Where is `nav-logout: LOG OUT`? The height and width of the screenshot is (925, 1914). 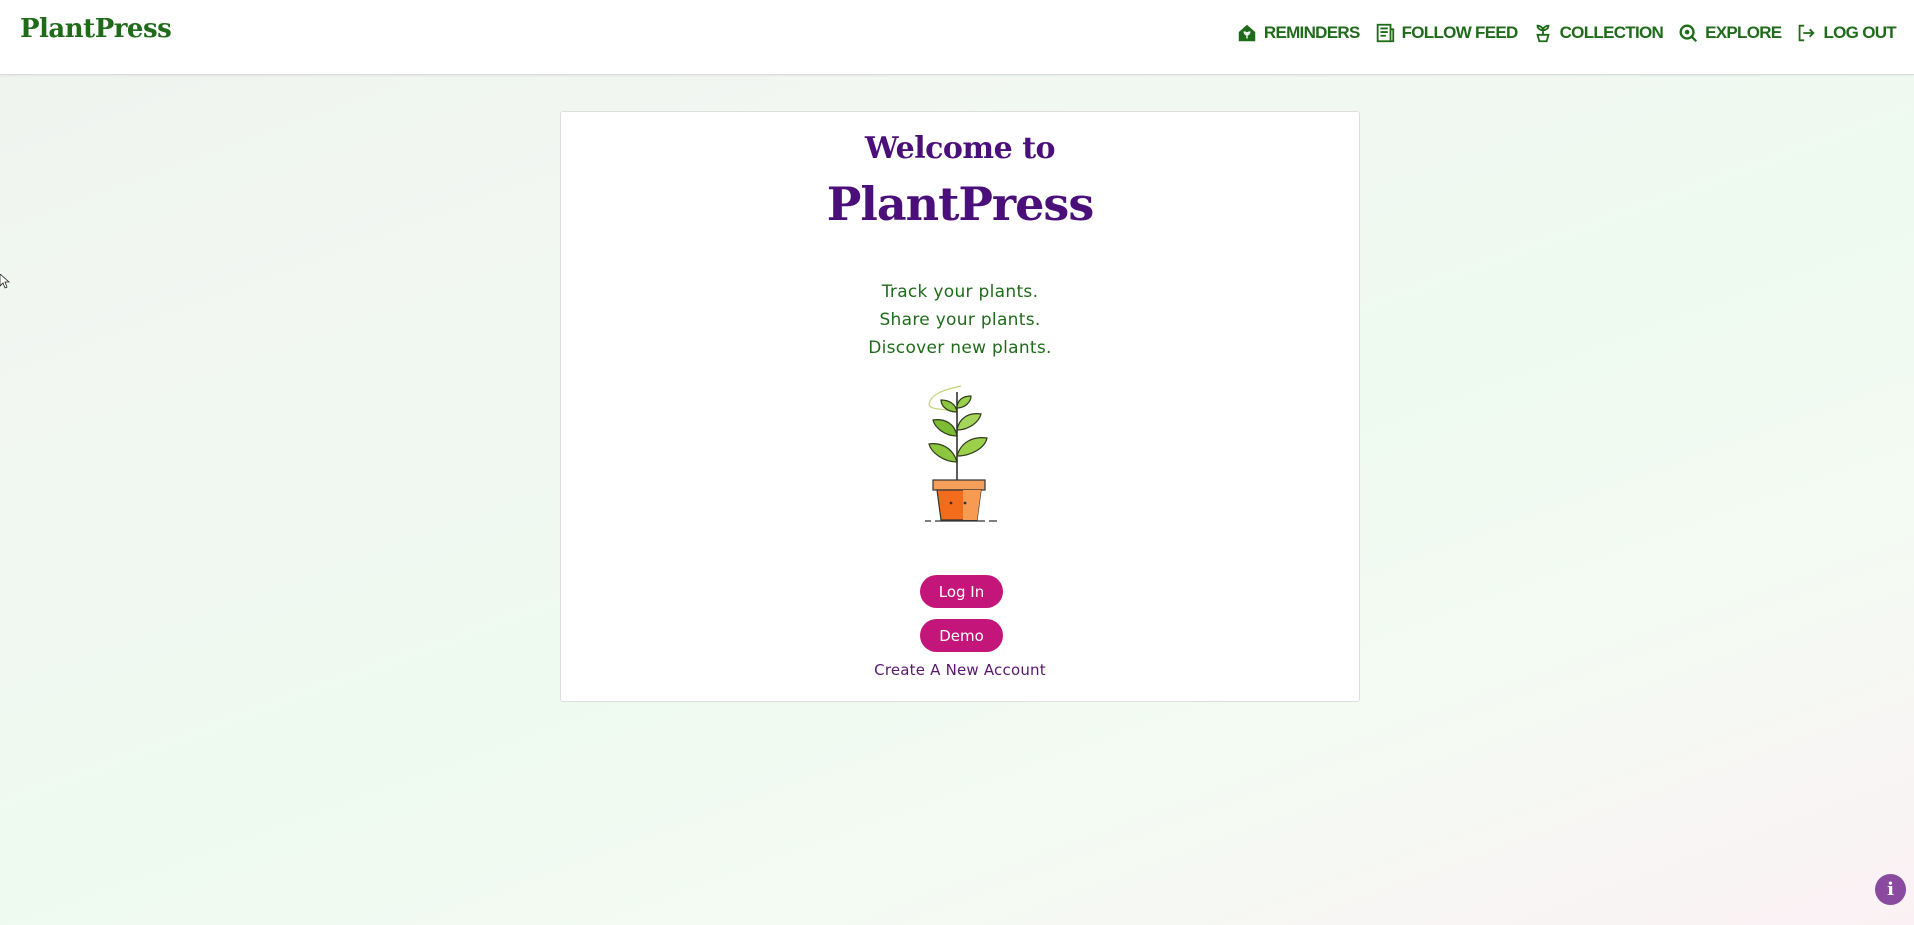 nav-logout: LOG OUT is located at coordinates (1846, 33).